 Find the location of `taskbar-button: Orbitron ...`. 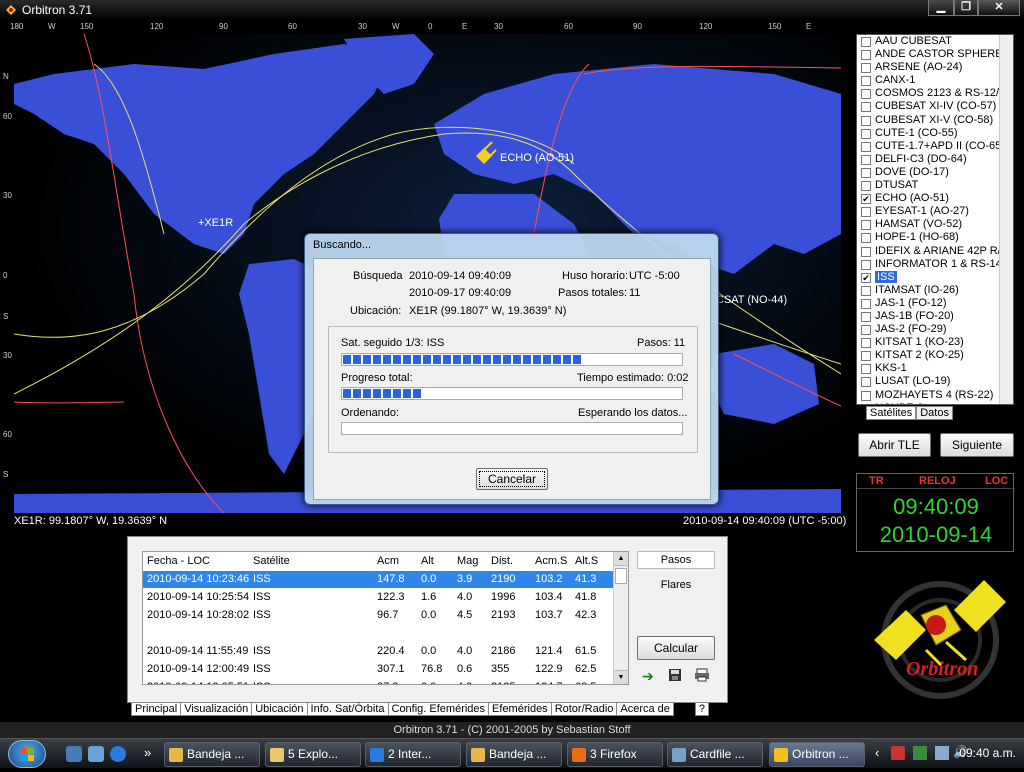

taskbar-button: Orbitron ... is located at coordinates (817, 754).